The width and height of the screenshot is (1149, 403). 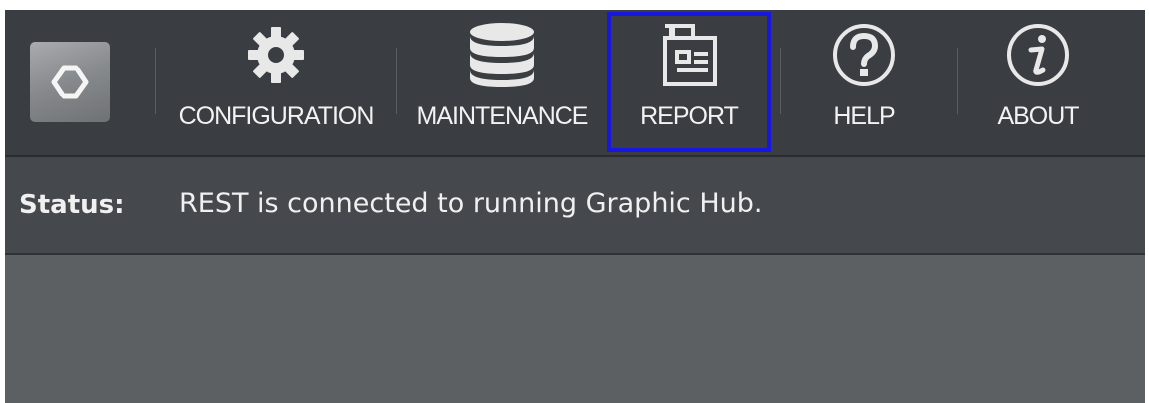 I want to click on about-button: ABOUT, so click(x=1038, y=82).